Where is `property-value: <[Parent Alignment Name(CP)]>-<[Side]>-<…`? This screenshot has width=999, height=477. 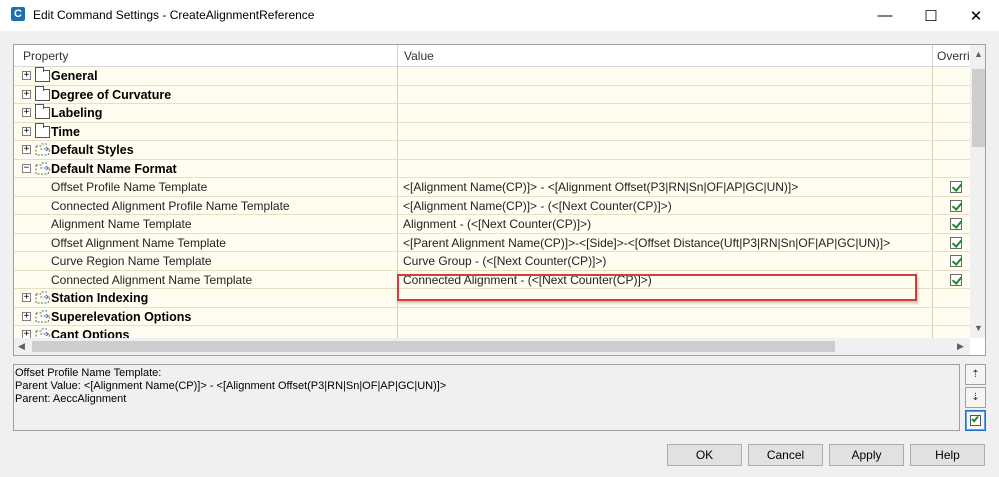
property-value: <[Parent Alignment Name(CP)]>-<[Side]>-<… is located at coordinates (646, 243).